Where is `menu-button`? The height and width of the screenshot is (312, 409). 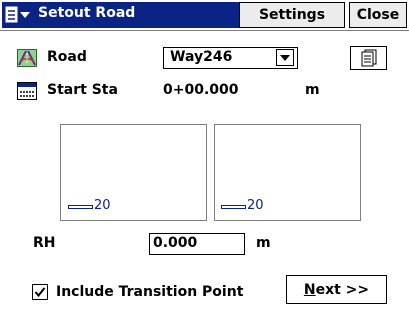
menu-button is located at coordinates (18, 15).